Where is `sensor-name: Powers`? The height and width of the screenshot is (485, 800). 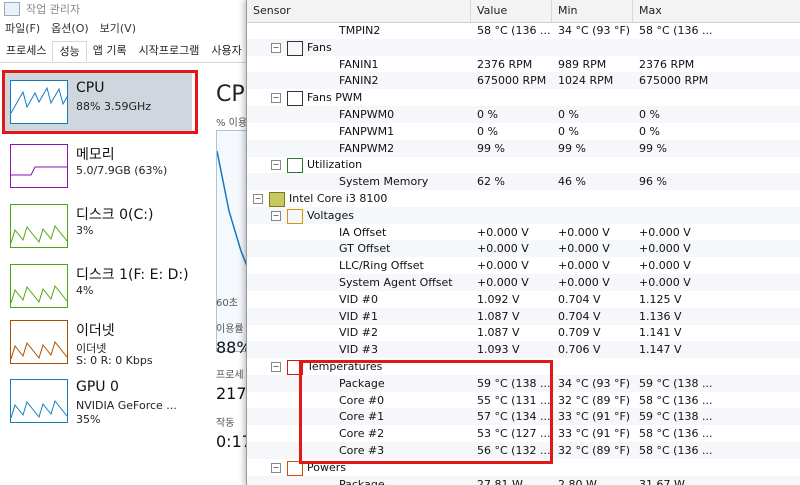 sensor-name: Powers is located at coordinates (326, 467).